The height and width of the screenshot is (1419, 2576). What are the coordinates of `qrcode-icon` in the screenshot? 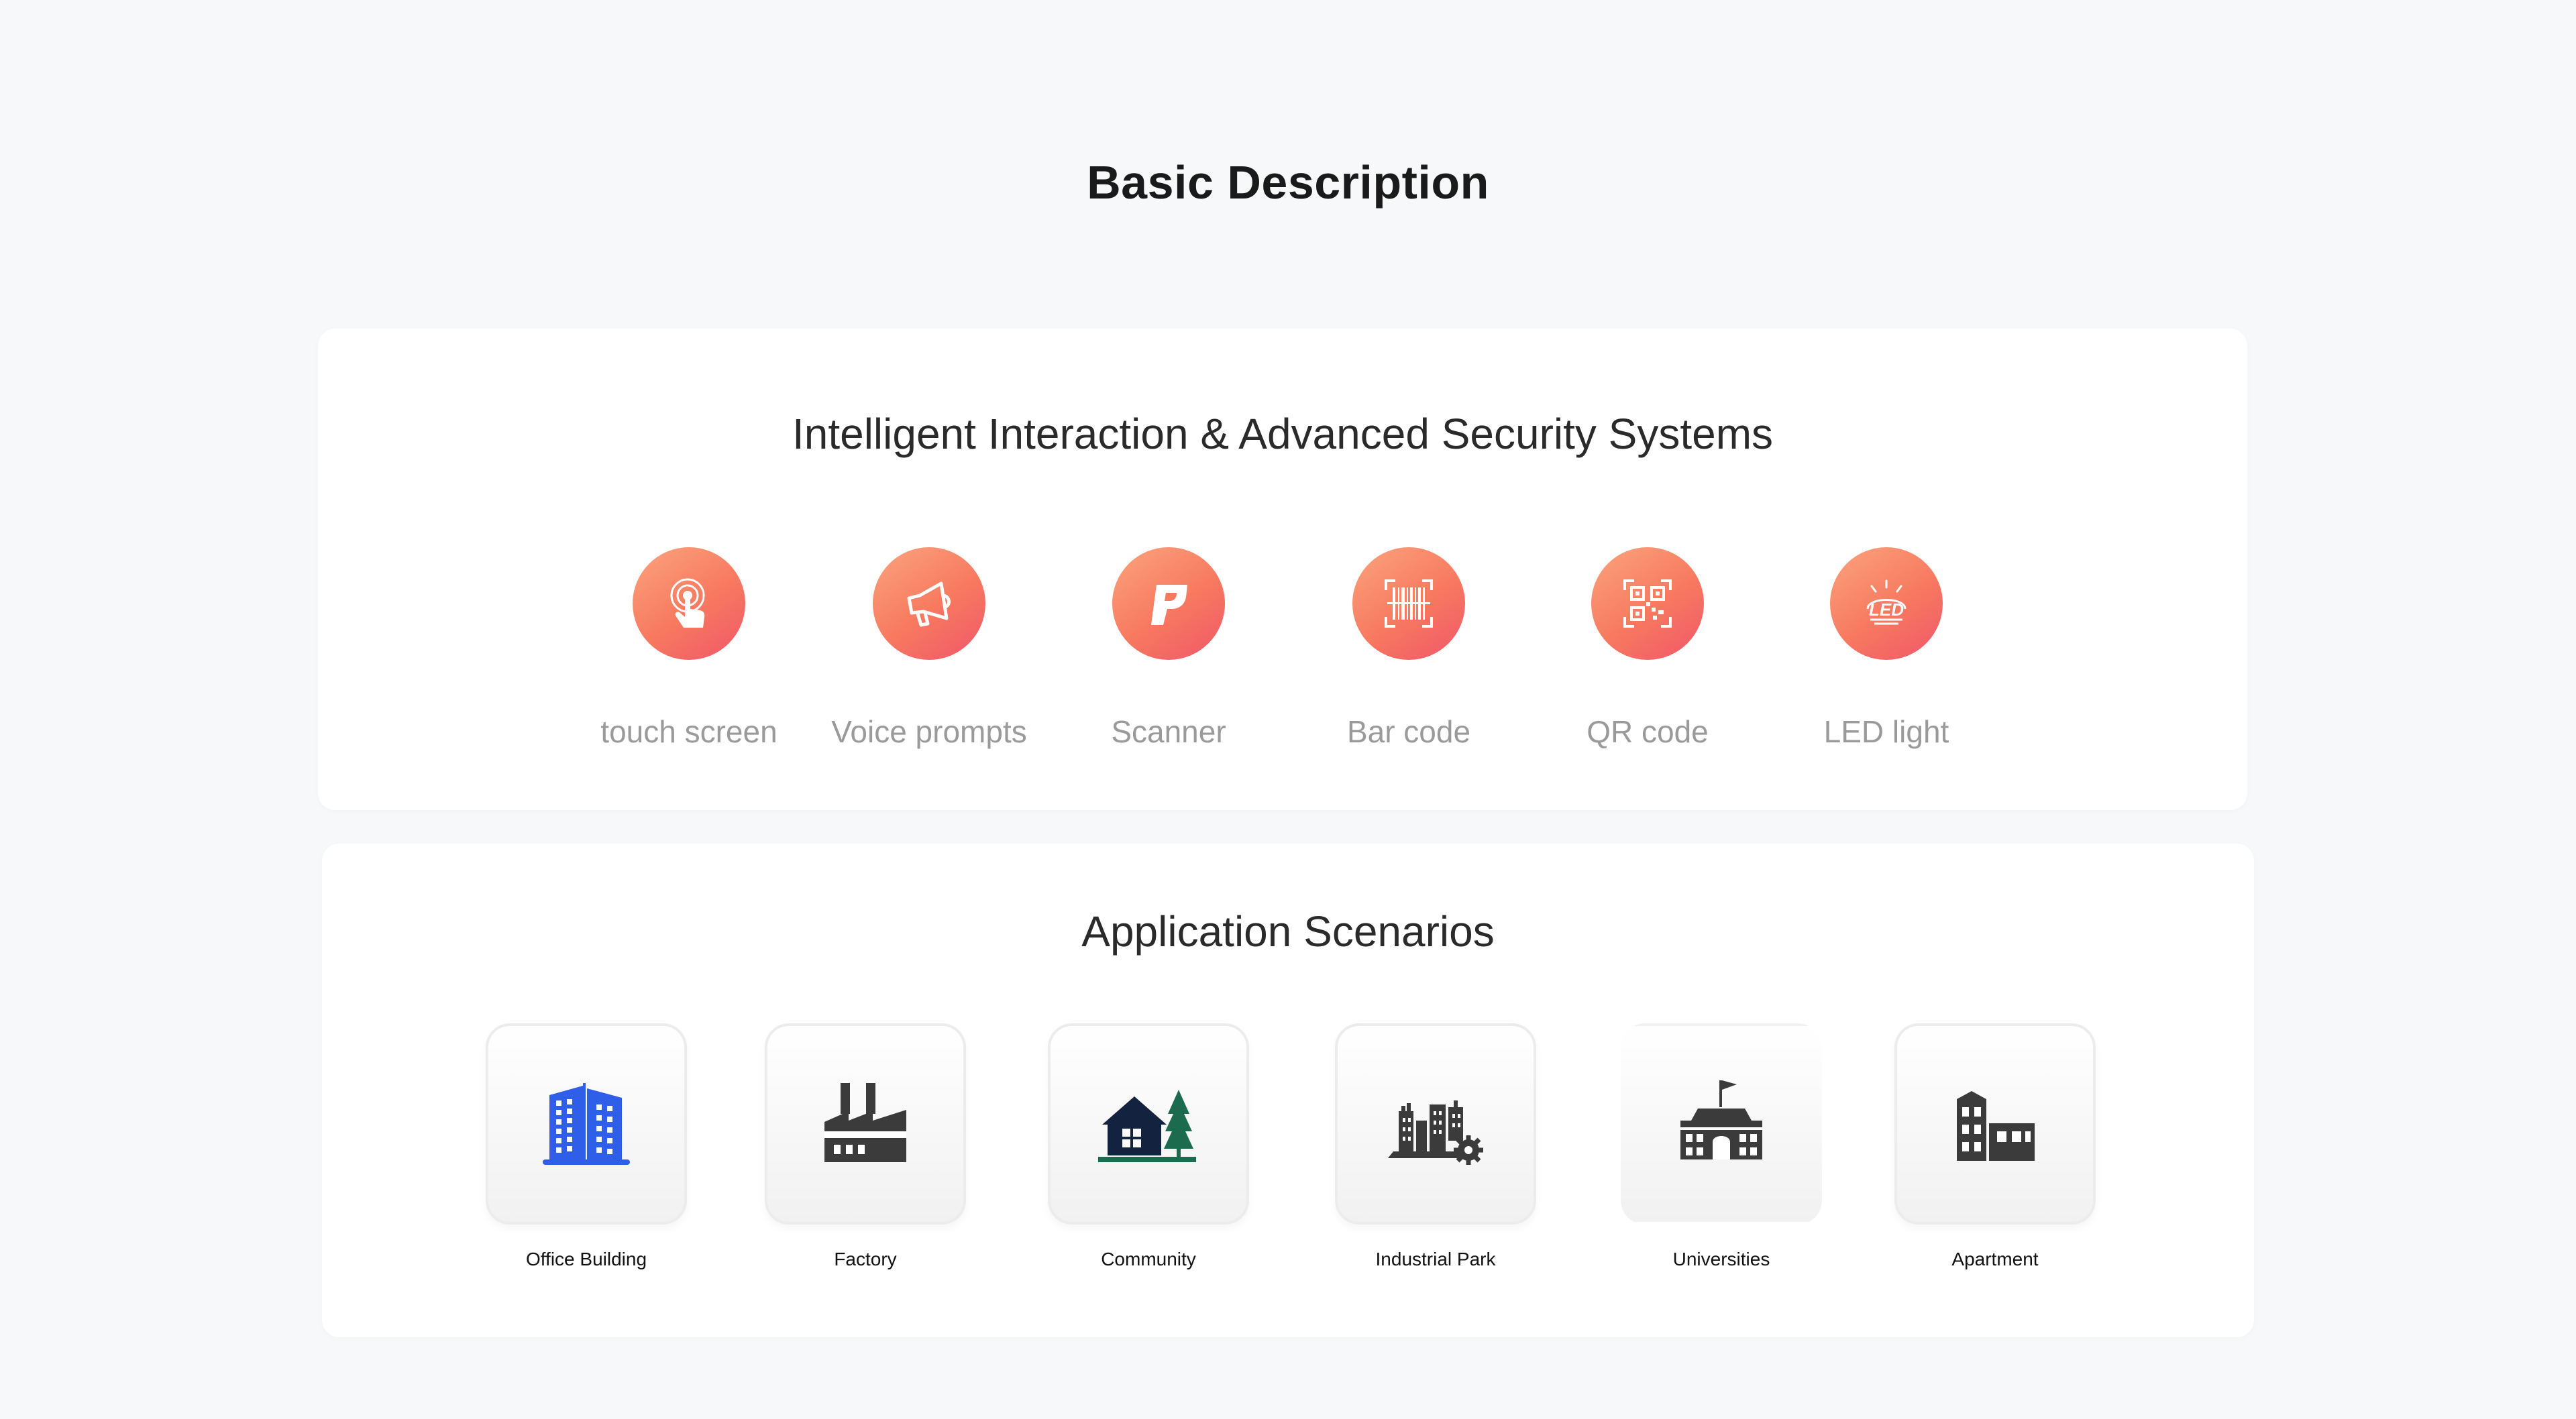 It's located at (1647, 603).